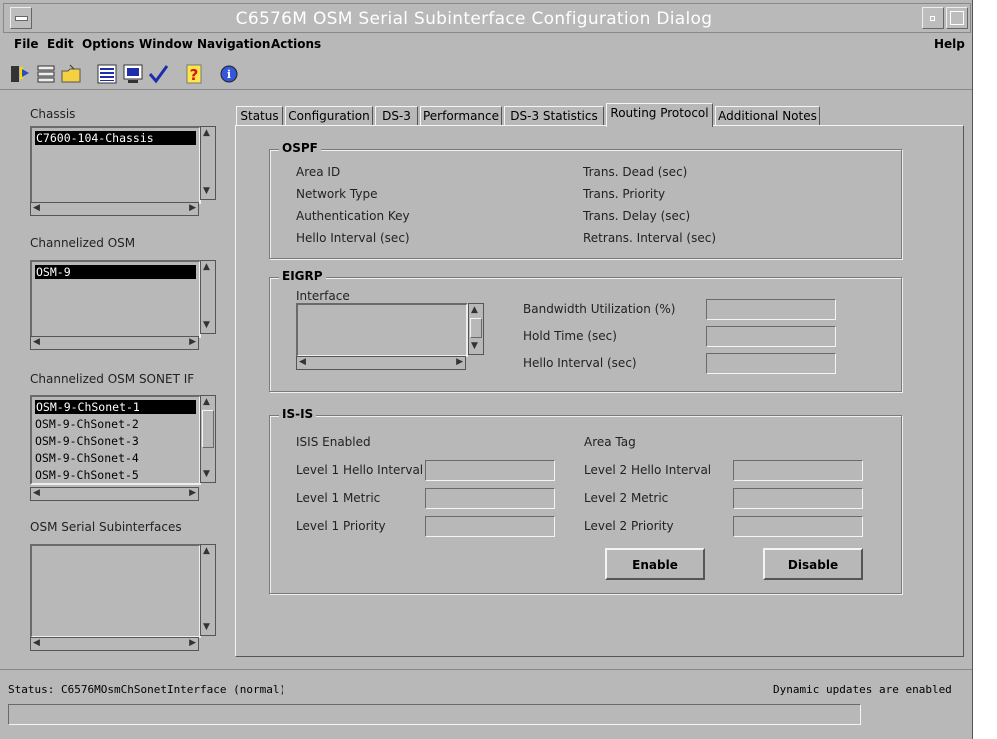  What do you see at coordinates (233, 44) in the screenshot?
I see `menu-navigation: Navigation` at bounding box center [233, 44].